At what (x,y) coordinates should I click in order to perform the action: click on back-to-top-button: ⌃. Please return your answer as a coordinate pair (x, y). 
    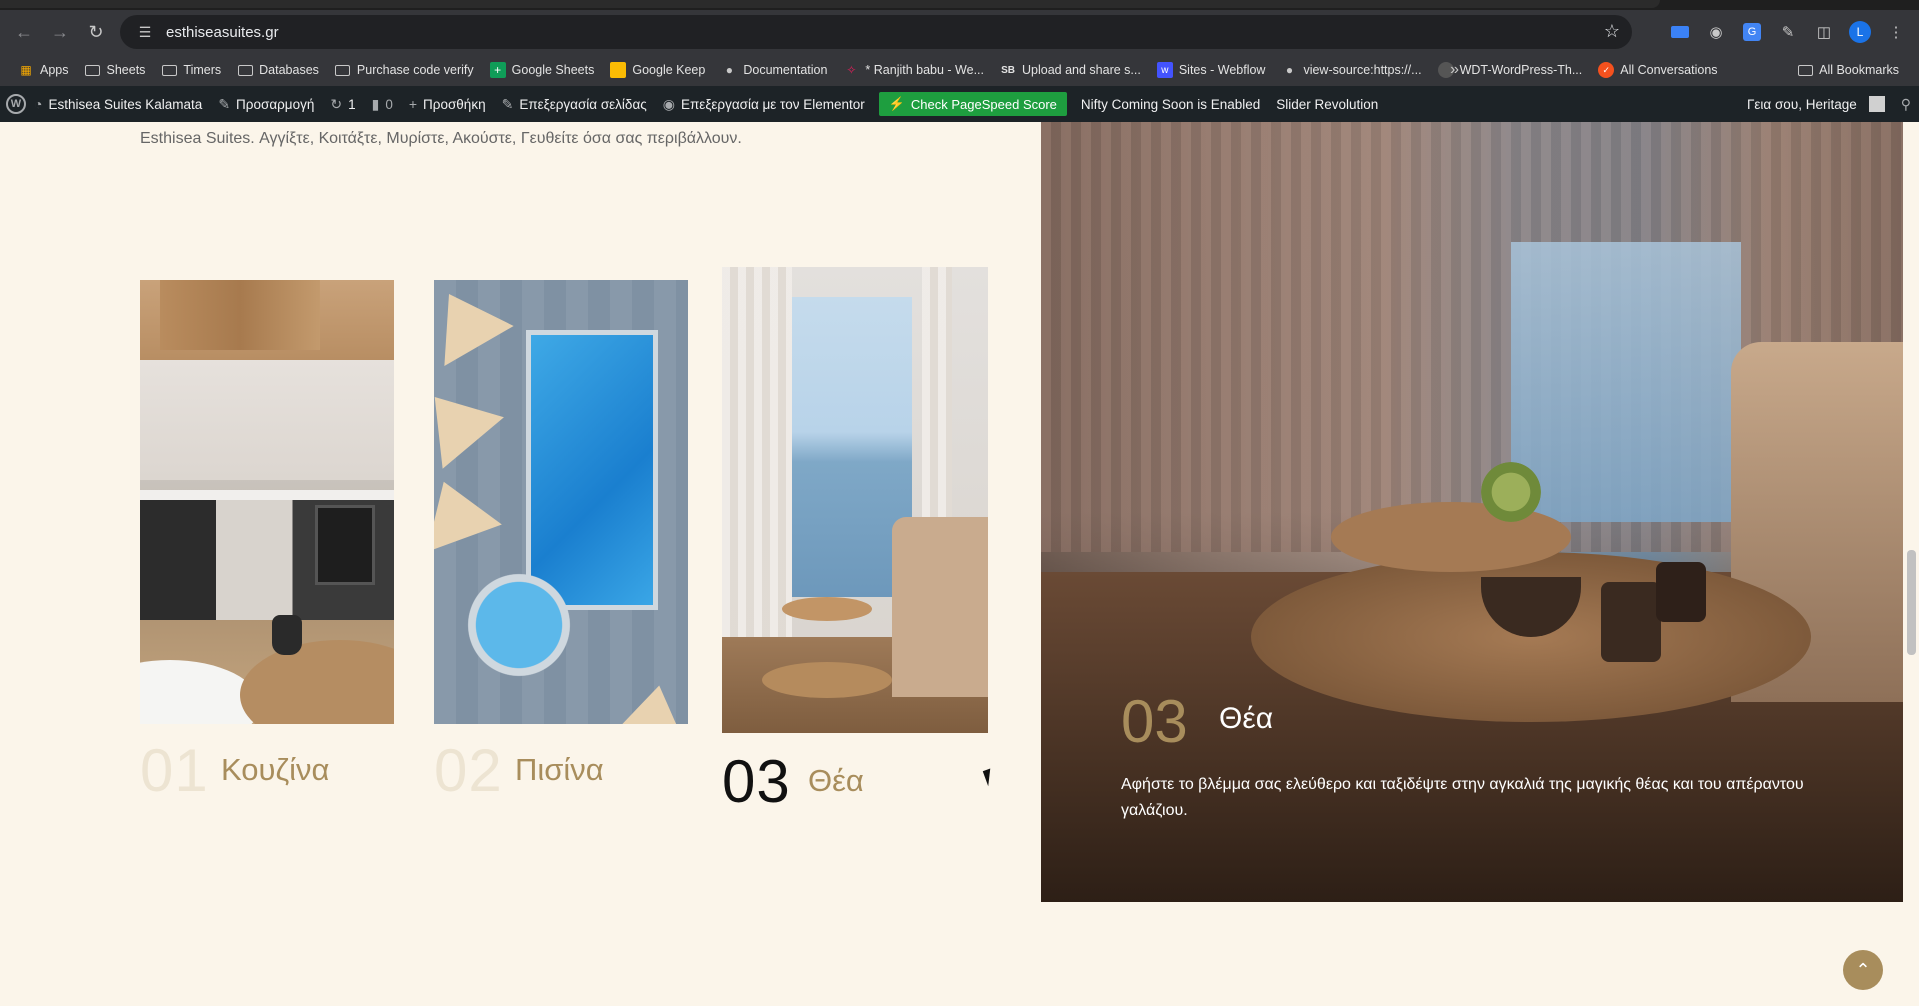
    Looking at the image, I should click on (1863, 970).